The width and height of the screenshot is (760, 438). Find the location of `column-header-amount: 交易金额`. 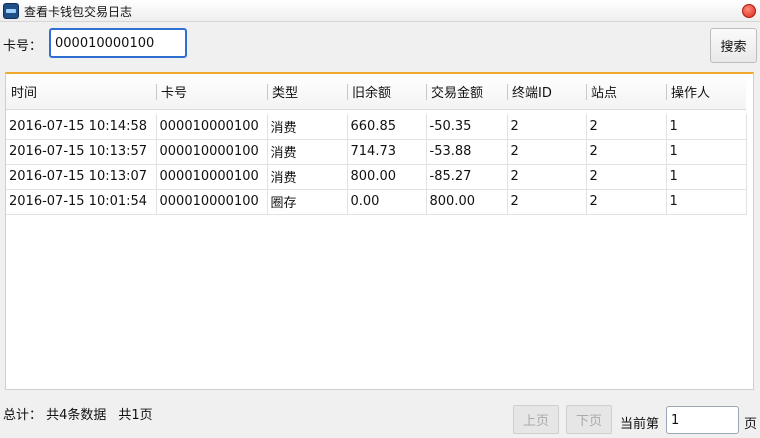

column-header-amount: 交易金额 is located at coordinates (466, 92).